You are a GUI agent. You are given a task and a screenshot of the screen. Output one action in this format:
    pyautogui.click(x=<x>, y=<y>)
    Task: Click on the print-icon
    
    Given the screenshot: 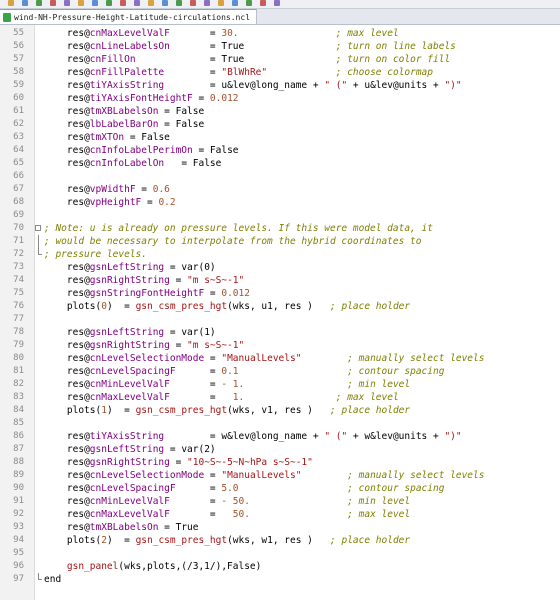 What is the action you would take?
    pyautogui.click(x=81, y=3)
    